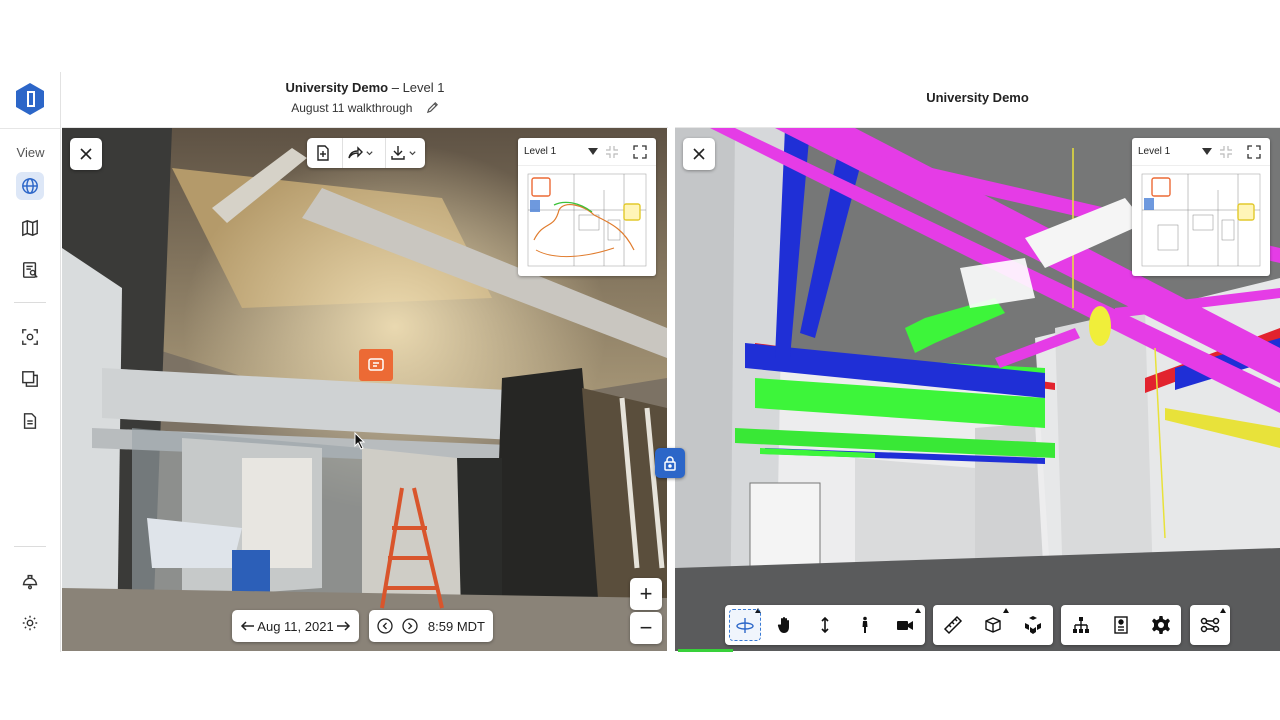 The width and height of the screenshot is (1280, 720). I want to click on sidebar-item-safety, so click(30, 581).